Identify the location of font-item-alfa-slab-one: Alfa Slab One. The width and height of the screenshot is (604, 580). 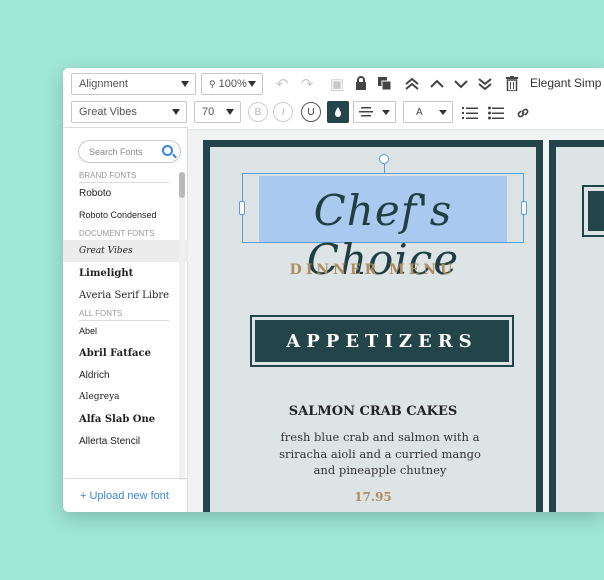
(125, 419).